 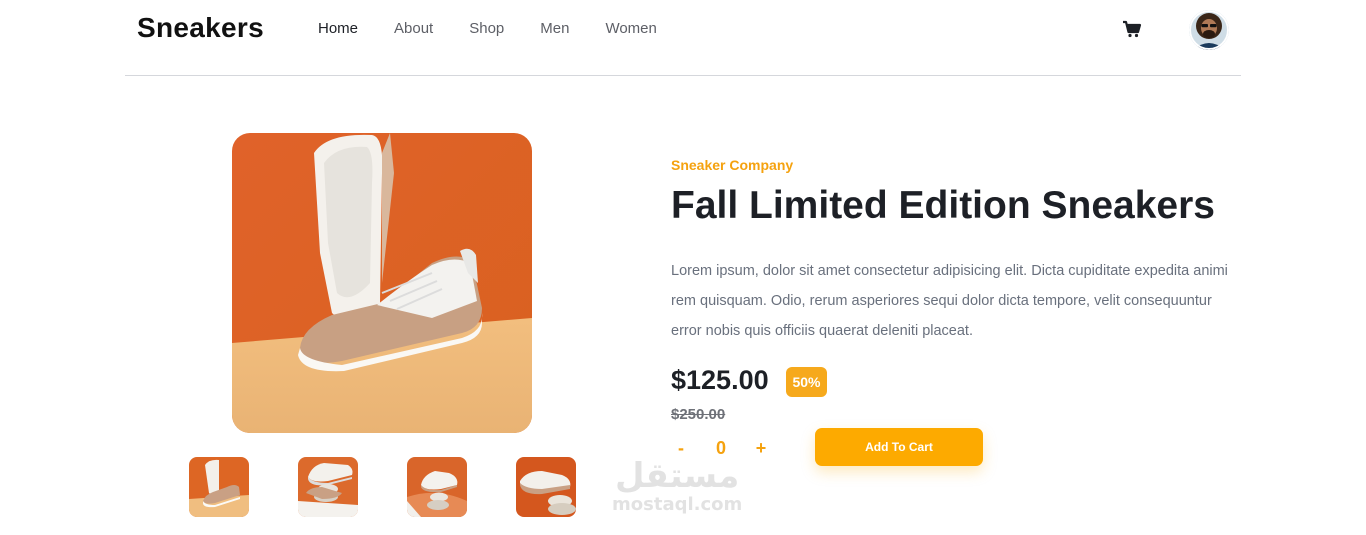 I want to click on main-nav: Home About Shop Men Women, so click(x=487, y=28).